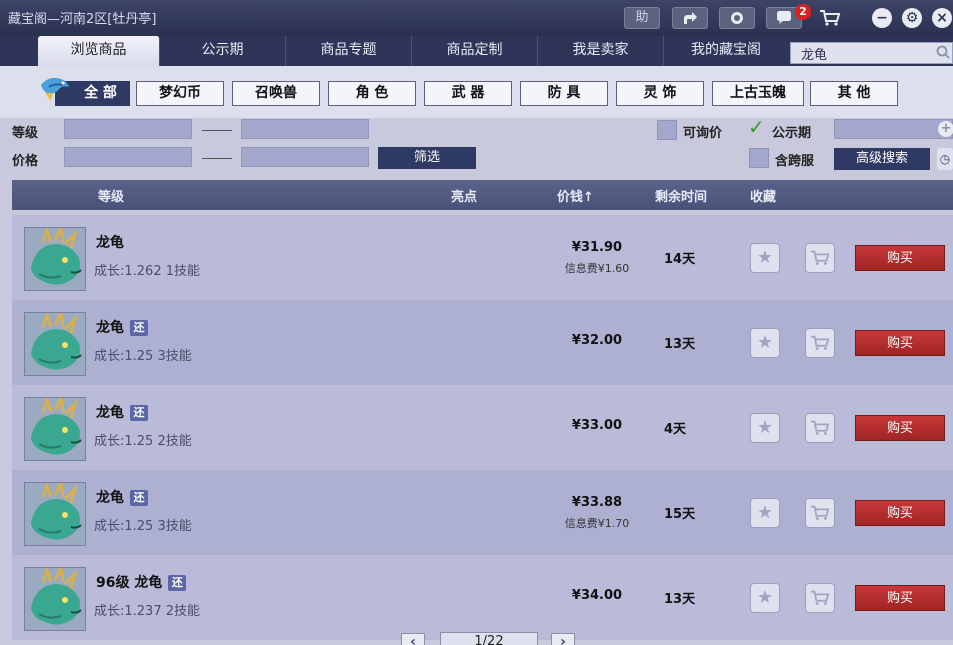 This screenshot has width=953, height=645. What do you see at coordinates (912, 18) in the screenshot?
I see `settings-icon: ⚙` at bounding box center [912, 18].